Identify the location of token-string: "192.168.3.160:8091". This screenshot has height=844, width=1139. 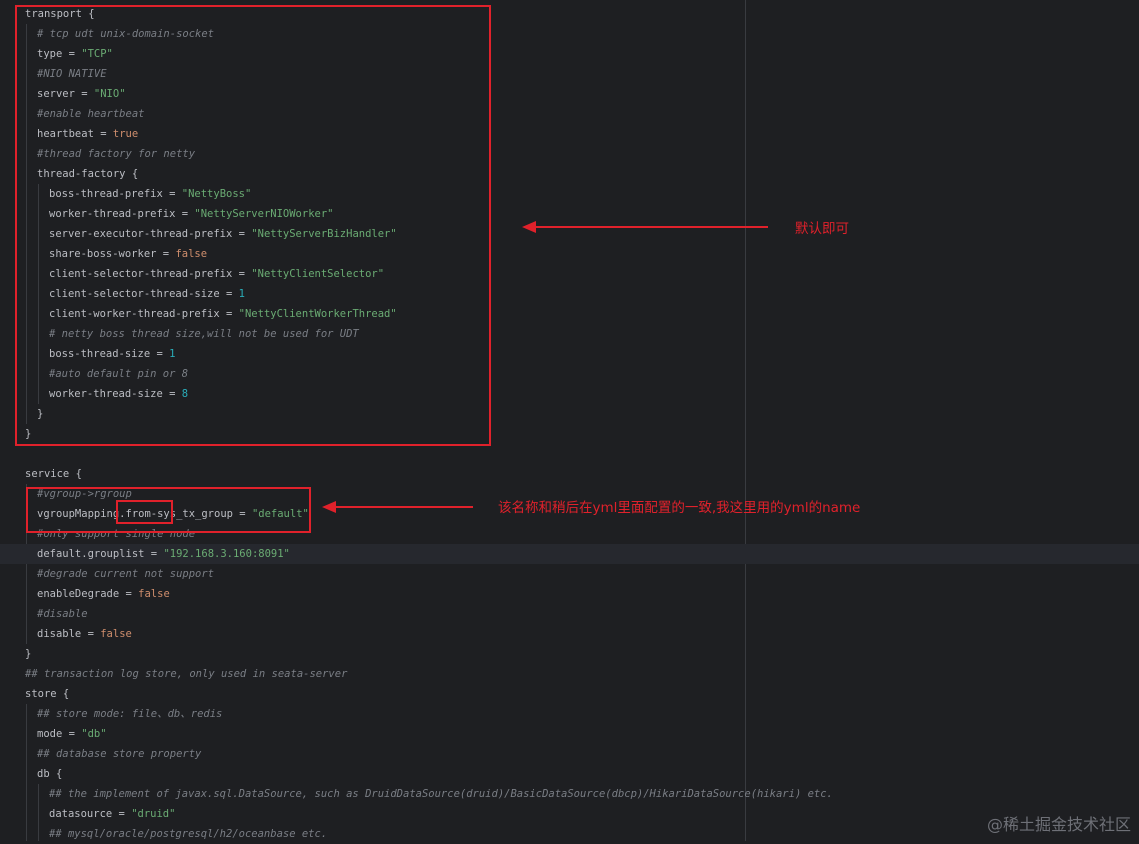
(226, 554).